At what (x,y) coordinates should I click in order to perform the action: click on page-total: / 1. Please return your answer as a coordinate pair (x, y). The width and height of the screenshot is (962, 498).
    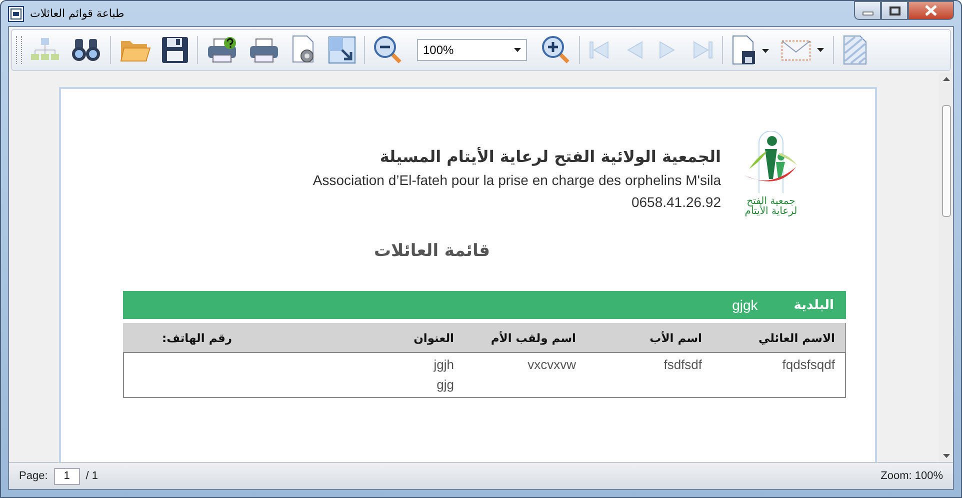
    Looking at the image, I should click on (92, 476).